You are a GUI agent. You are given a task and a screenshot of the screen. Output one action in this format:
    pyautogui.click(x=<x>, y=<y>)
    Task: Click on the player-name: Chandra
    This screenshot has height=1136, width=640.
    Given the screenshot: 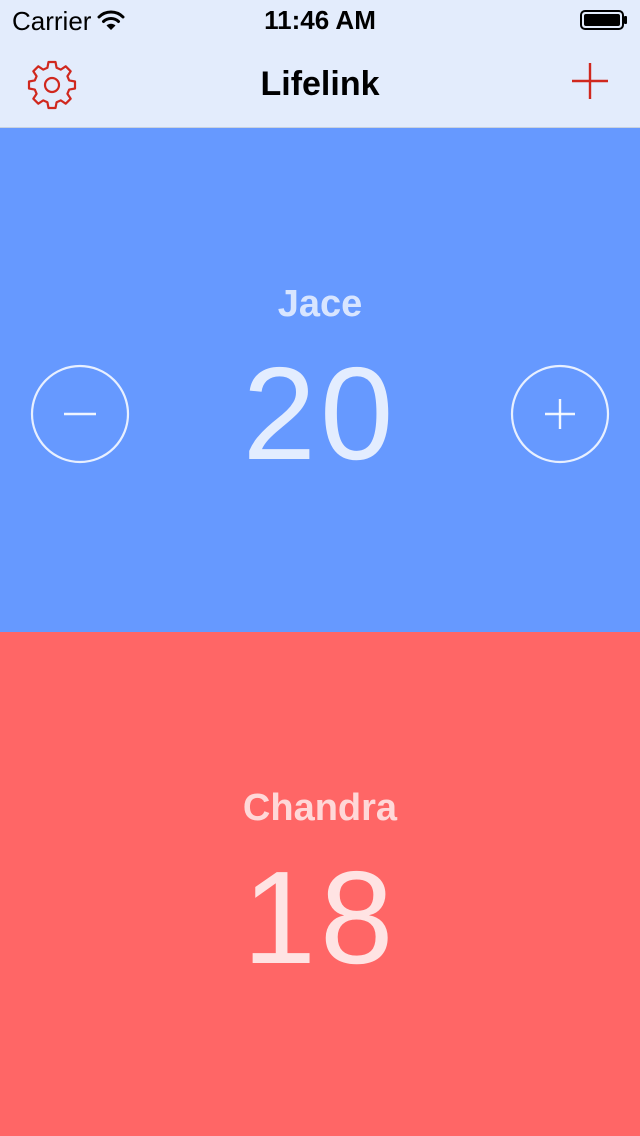 What is the action you would take?
    pyautogui.click(x=320, y=808)
    